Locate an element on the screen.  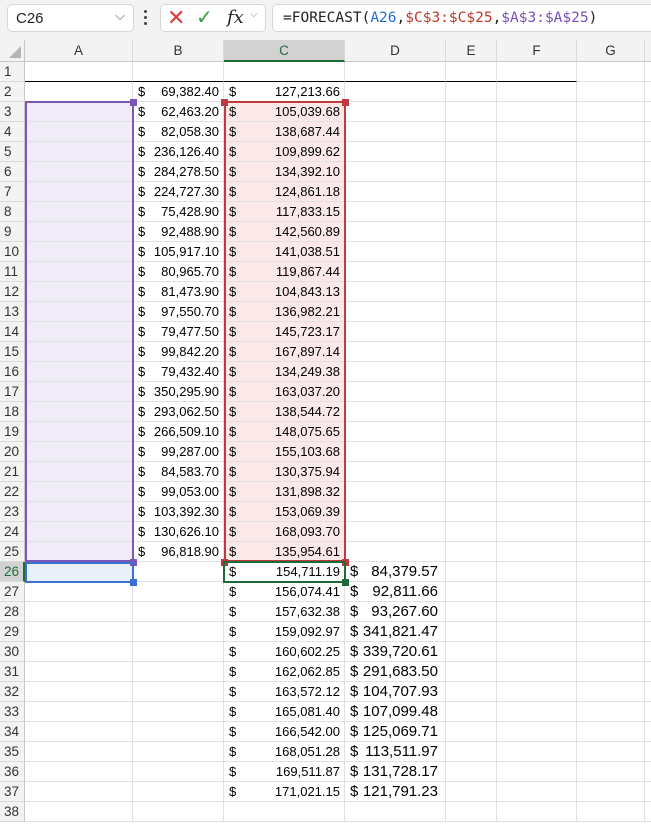
seasonality-cell: $104,707.93 is located at coordinates (395, 692).